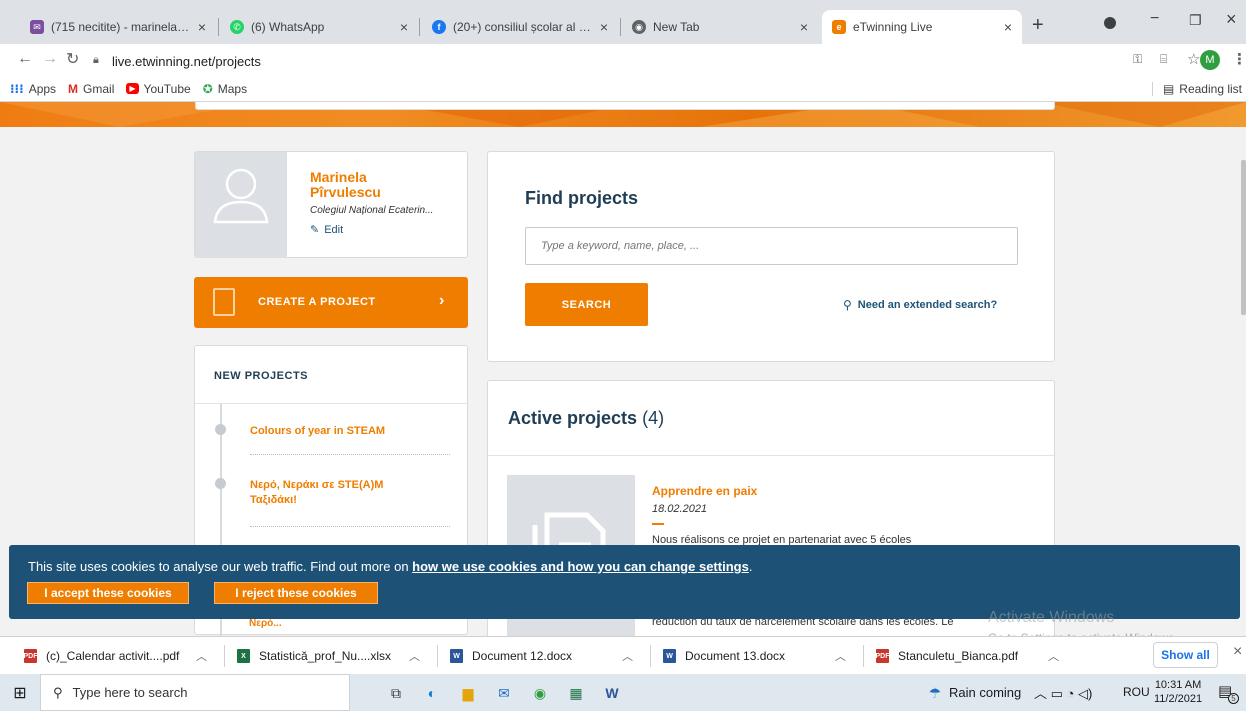 The image size is (1246, 711). Describe the element at coordinates (1137, 59) in the screenshot. I see `key-icon: ⚿` at that location.